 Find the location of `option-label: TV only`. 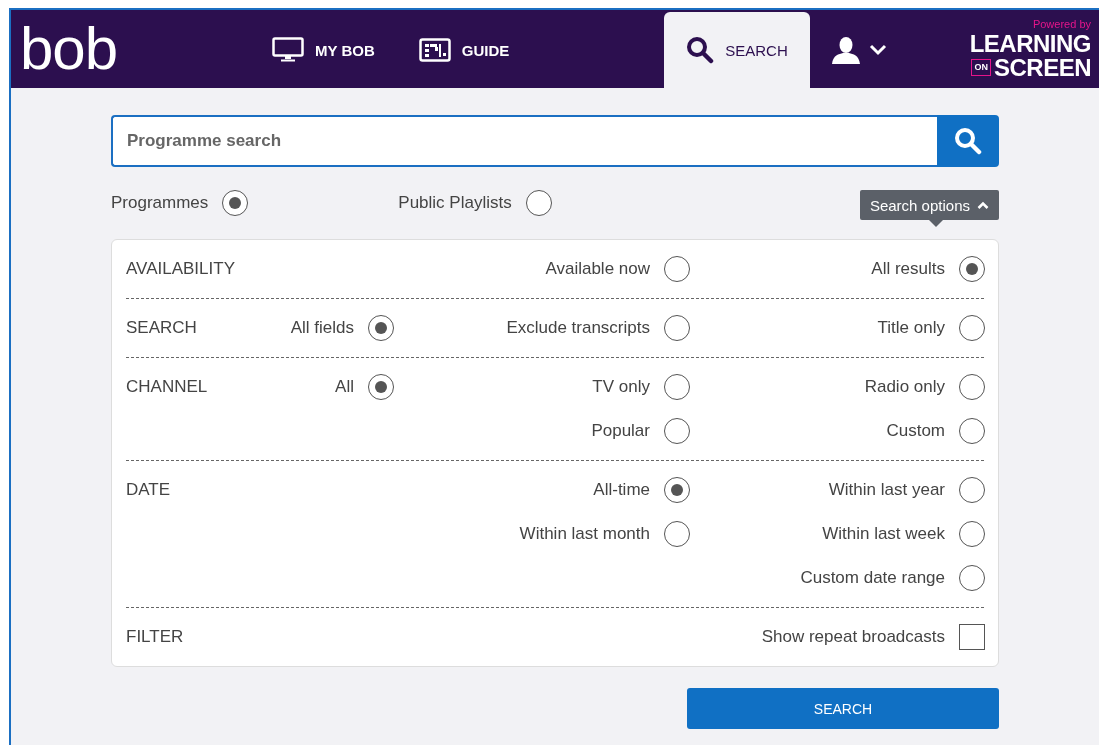

option-label: TV only is located at coordinates (621, 387).